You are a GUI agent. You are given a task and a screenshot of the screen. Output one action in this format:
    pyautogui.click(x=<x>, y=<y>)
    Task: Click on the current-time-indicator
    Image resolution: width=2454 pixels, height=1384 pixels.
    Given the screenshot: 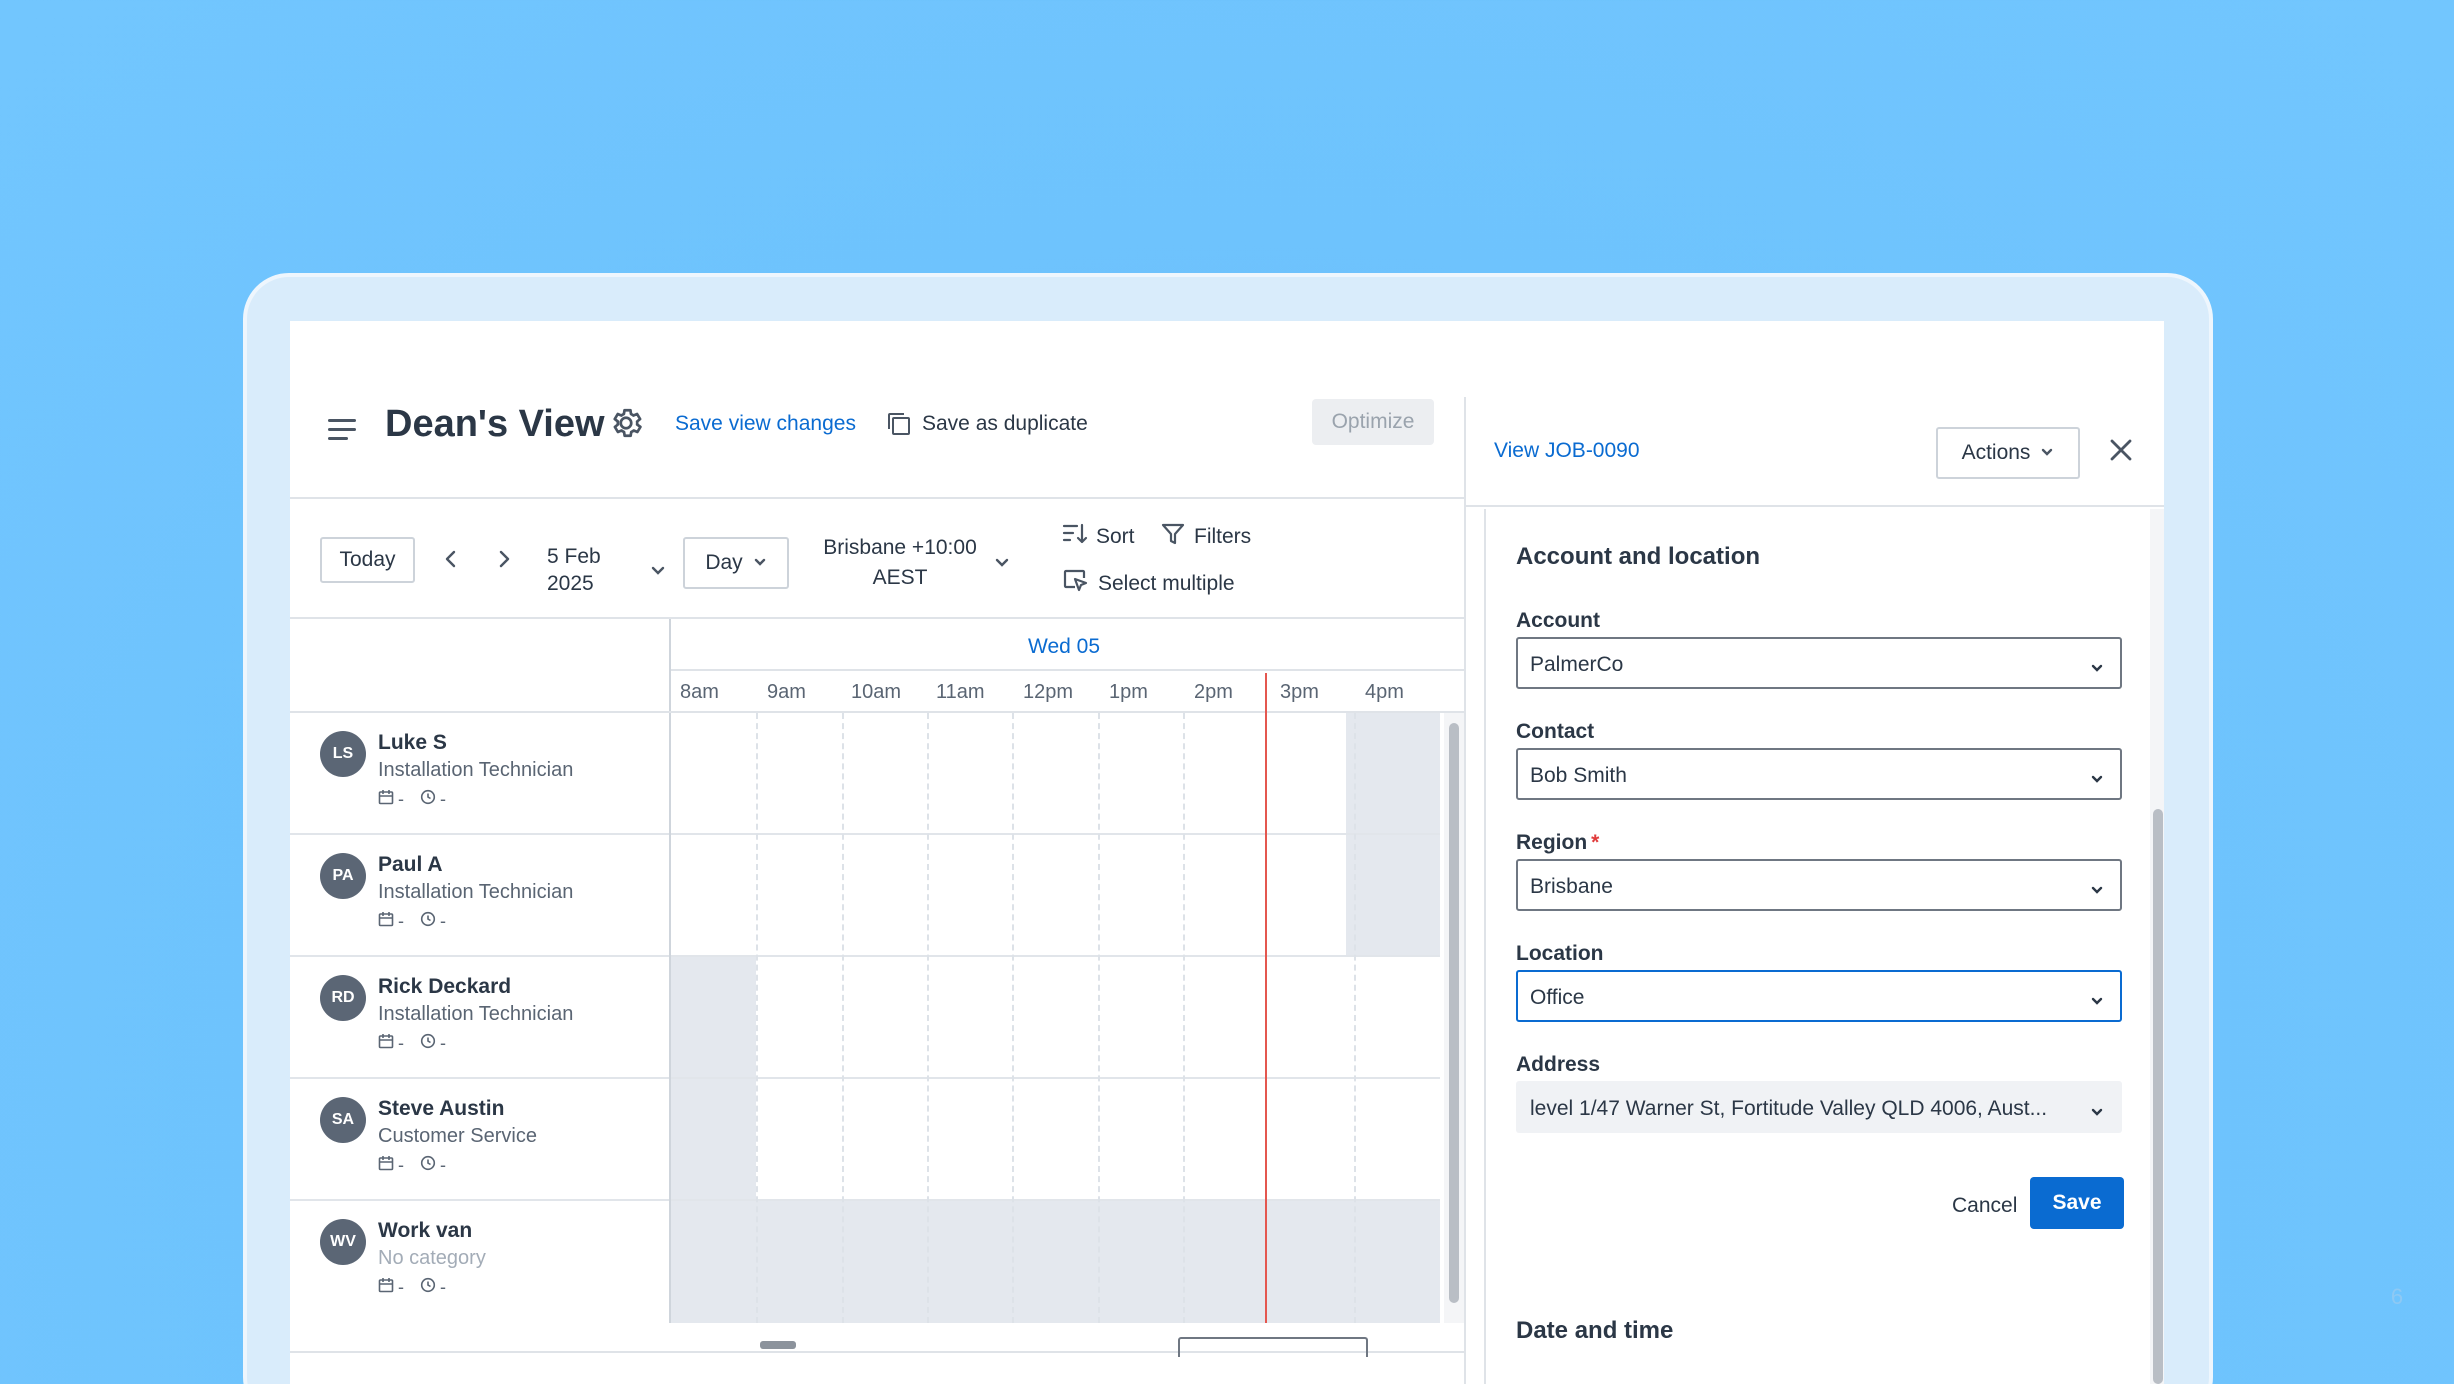 What is the action you would take?
    pyautogui.click(x=1266, y=693)
    